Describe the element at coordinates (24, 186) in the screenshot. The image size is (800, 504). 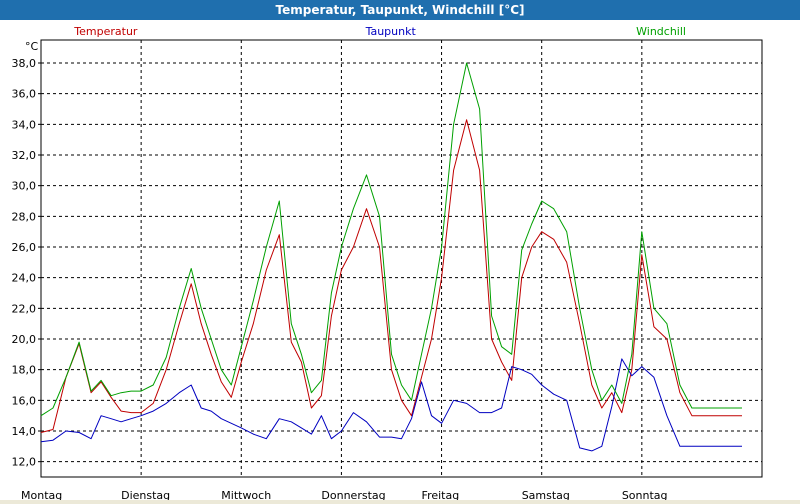
I see `y-tick-label: 30,0` at that location.